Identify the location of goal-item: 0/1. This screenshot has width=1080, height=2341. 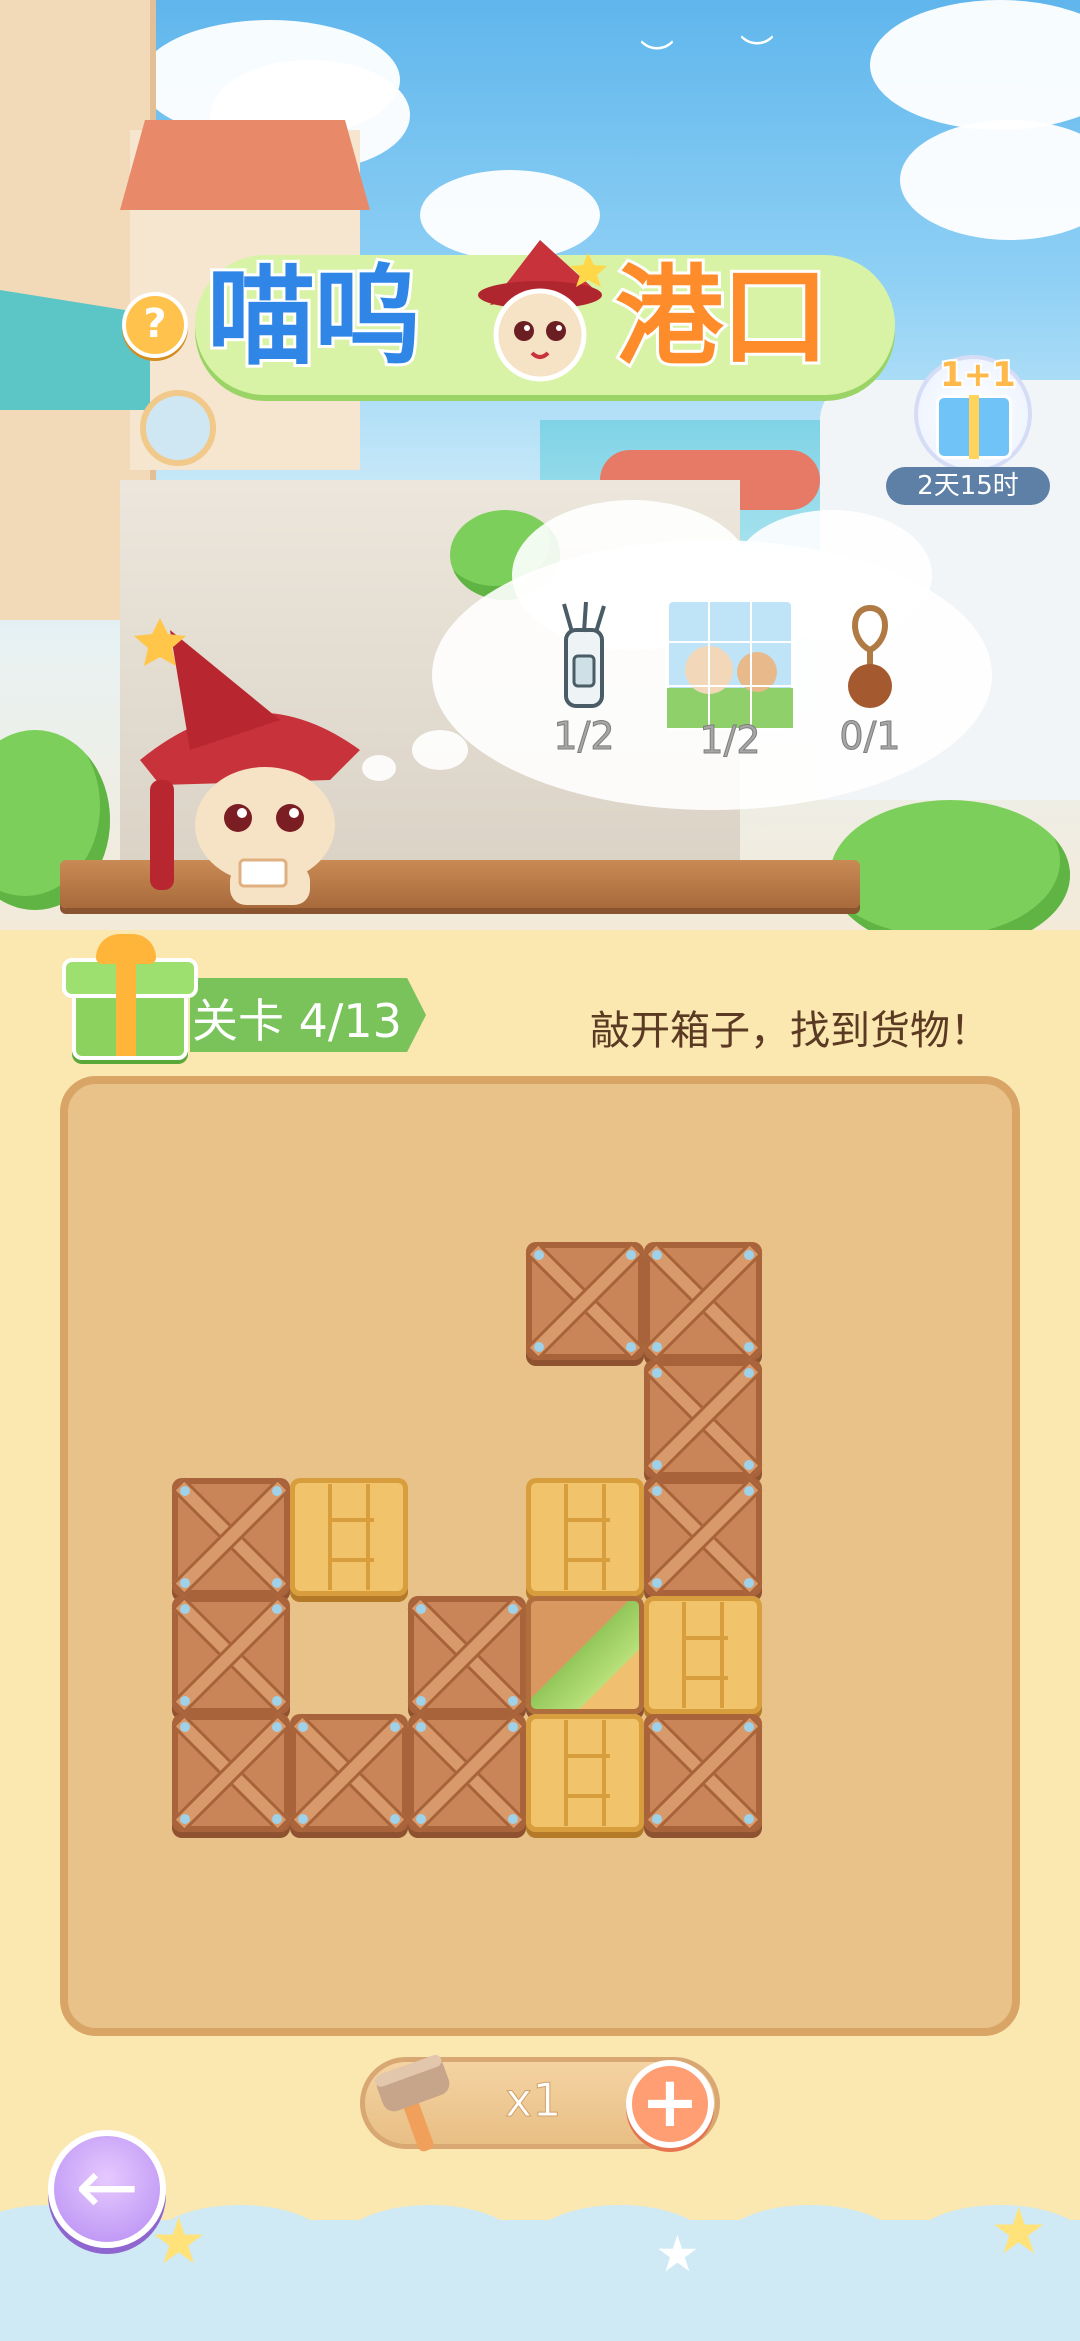
(870, 679).